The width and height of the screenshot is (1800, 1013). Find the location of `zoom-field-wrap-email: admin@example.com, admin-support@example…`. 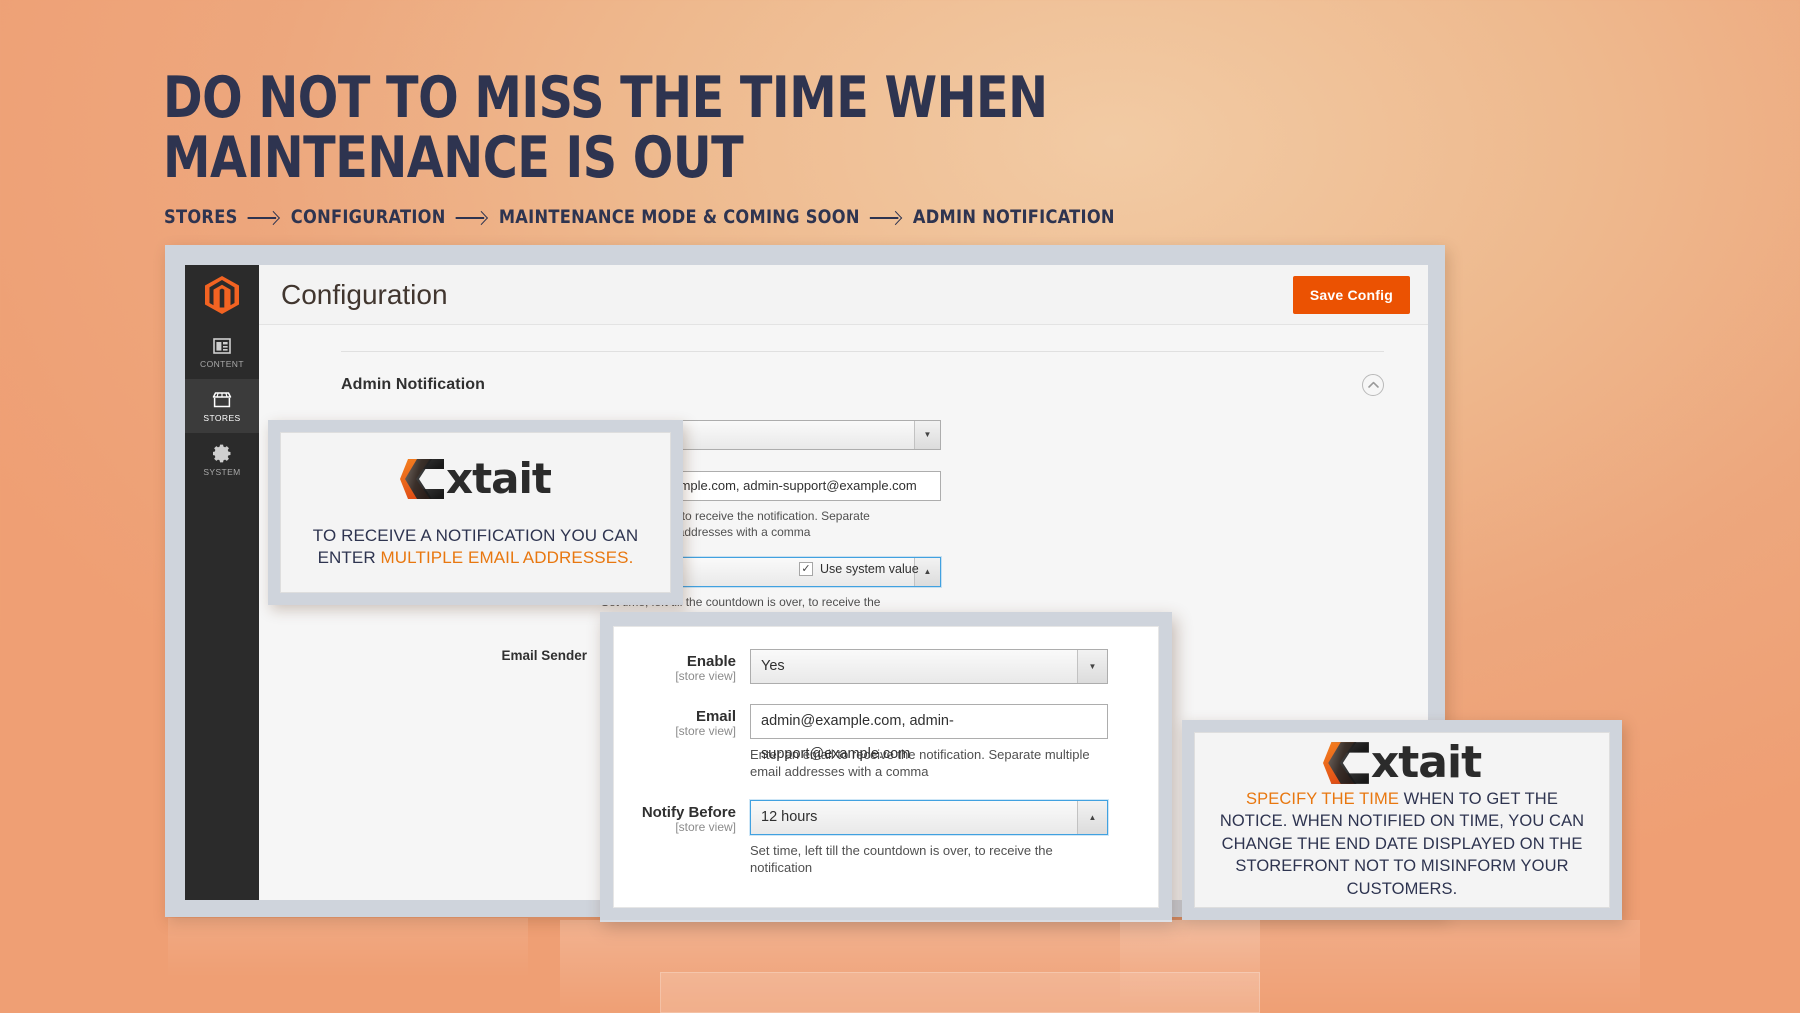

zoom-field-wrap-email: admin@example.com, admin-support@example… is located at coordinates (929, 742).